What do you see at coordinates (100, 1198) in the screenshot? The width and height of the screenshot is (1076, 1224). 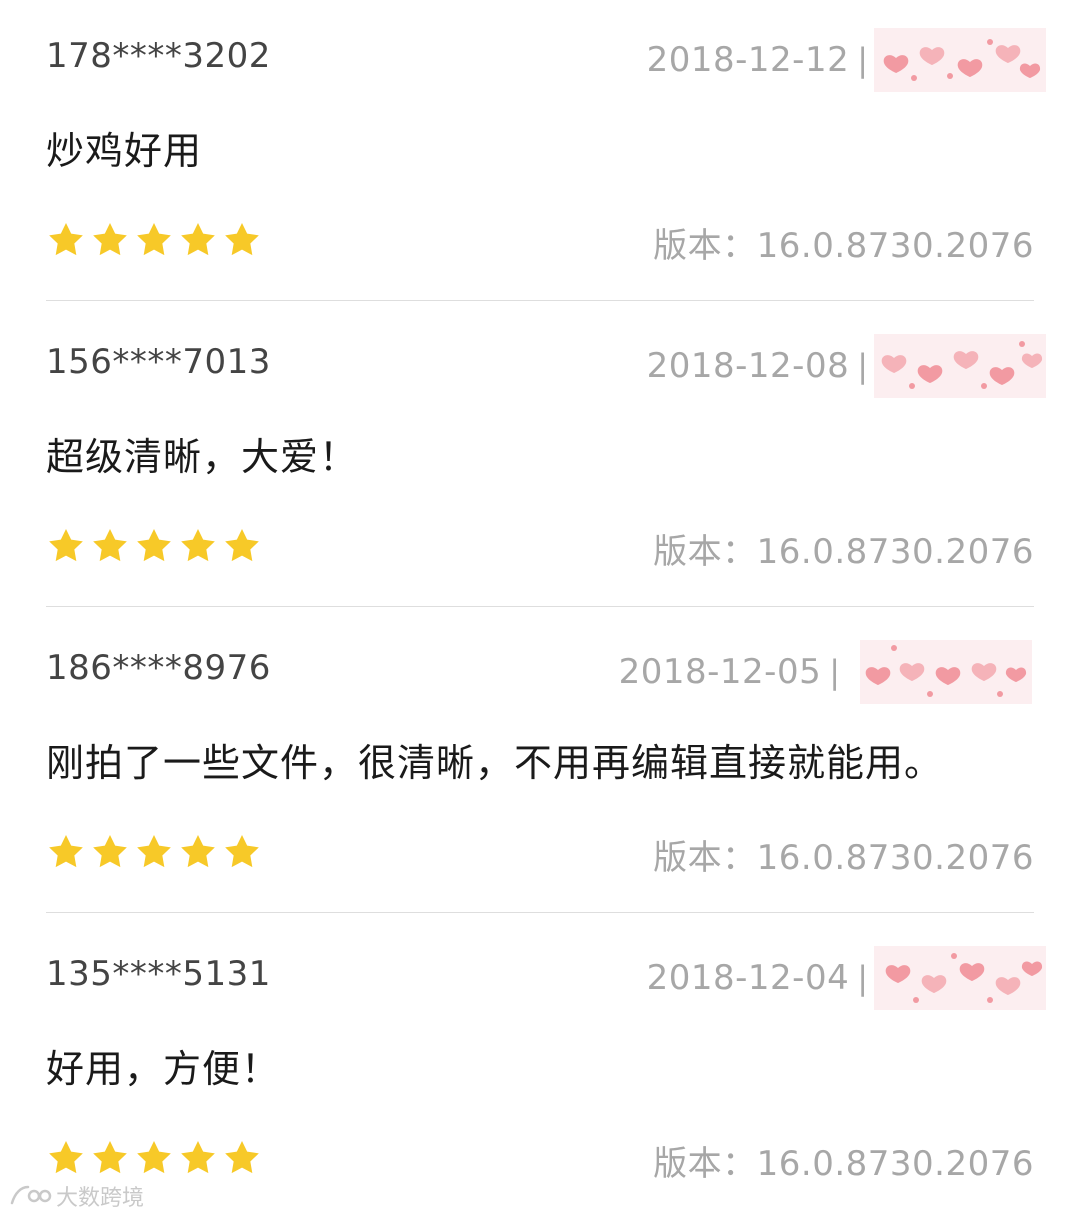 I see `watermark-text: 大数跨境` at bounding box center [100, 1198].